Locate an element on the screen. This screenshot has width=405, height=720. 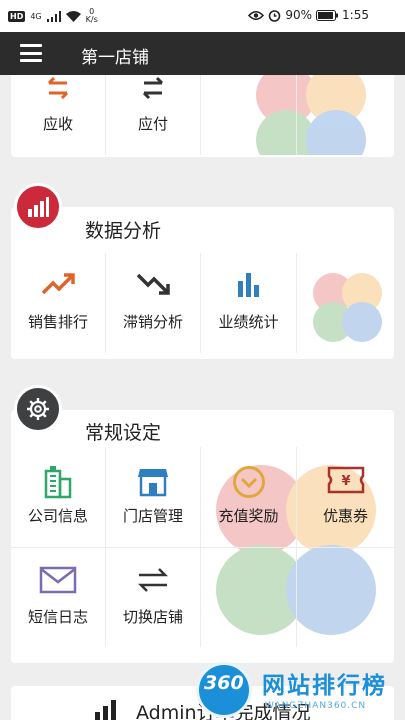
watermark-sub: WANGZHAN360.CN is located at coordinates (316, 706).